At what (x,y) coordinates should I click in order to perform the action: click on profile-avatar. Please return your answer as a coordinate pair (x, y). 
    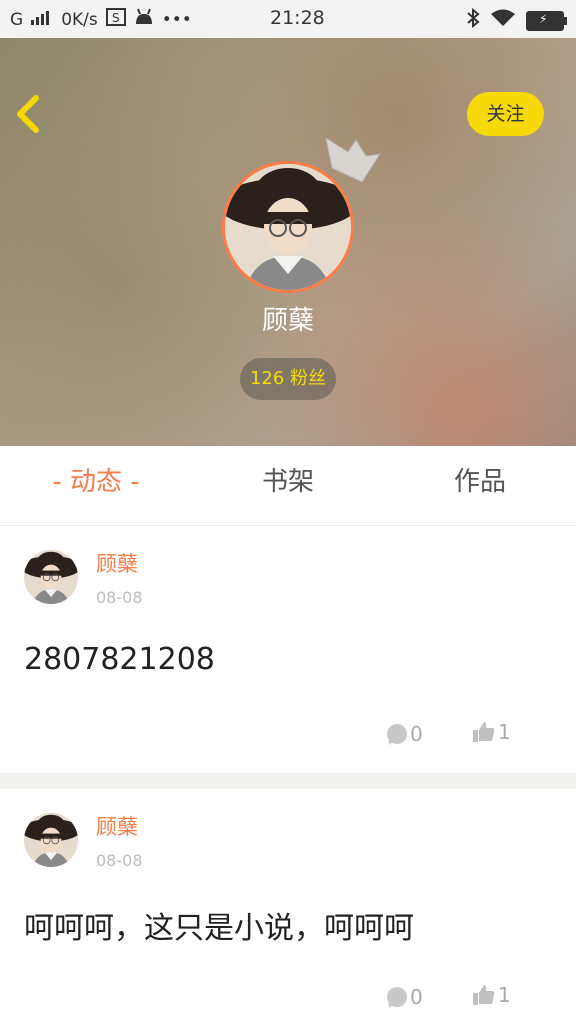
    Looking at the image, I should click on (288, 227).